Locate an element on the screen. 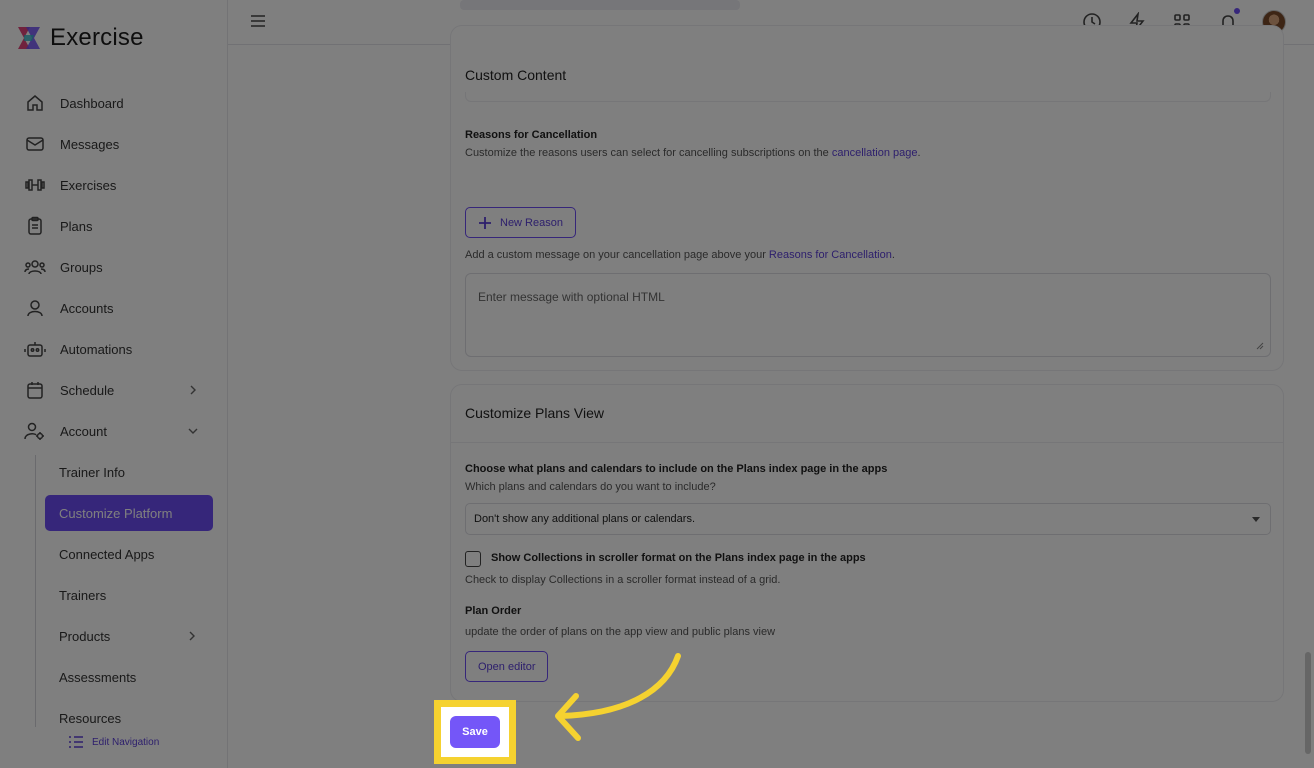  cancellation-message-textarea: Enter message with optional HTML is located at coordinates (868, 315).